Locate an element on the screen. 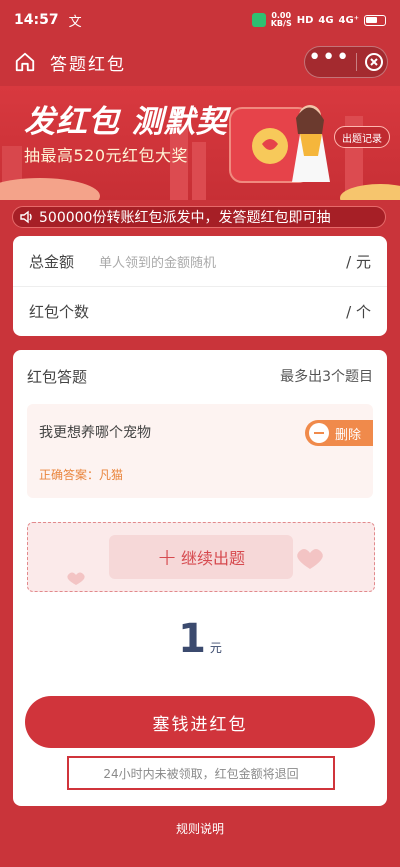 This screenshot has height=867, width=400. home-icon is located at coordinates (25, 62).